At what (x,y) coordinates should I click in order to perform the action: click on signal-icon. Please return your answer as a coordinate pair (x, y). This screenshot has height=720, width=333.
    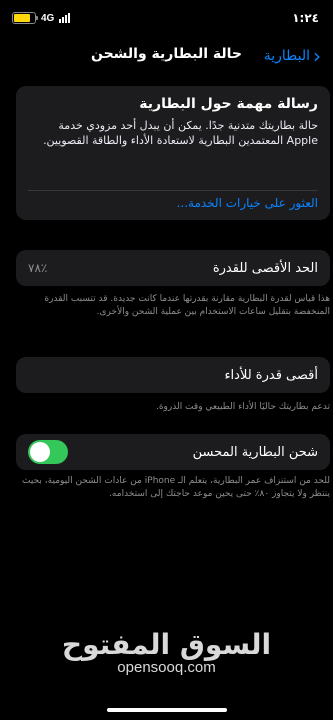
    Looking at the image, I should click on (65, 18).